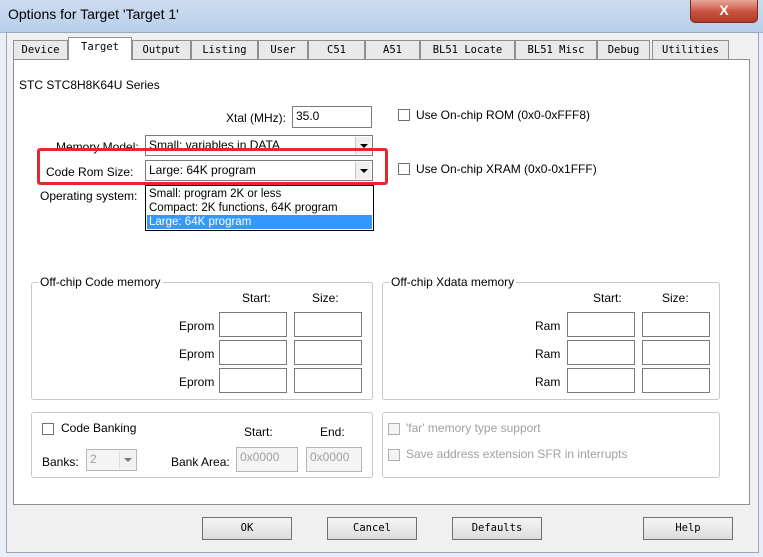  What do you see at coordinates (675, 298) in the screenshot?
I see `xdata-size-header: Size:` at bounding box center [675, 298].